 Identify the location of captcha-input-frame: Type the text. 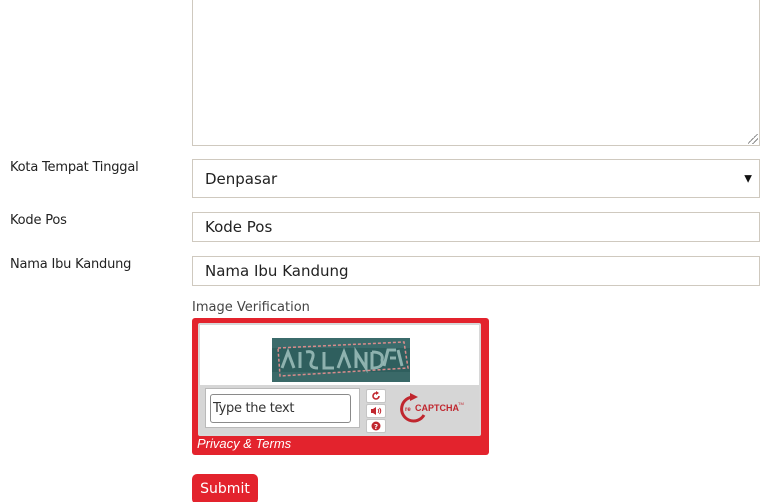
(282, 408).